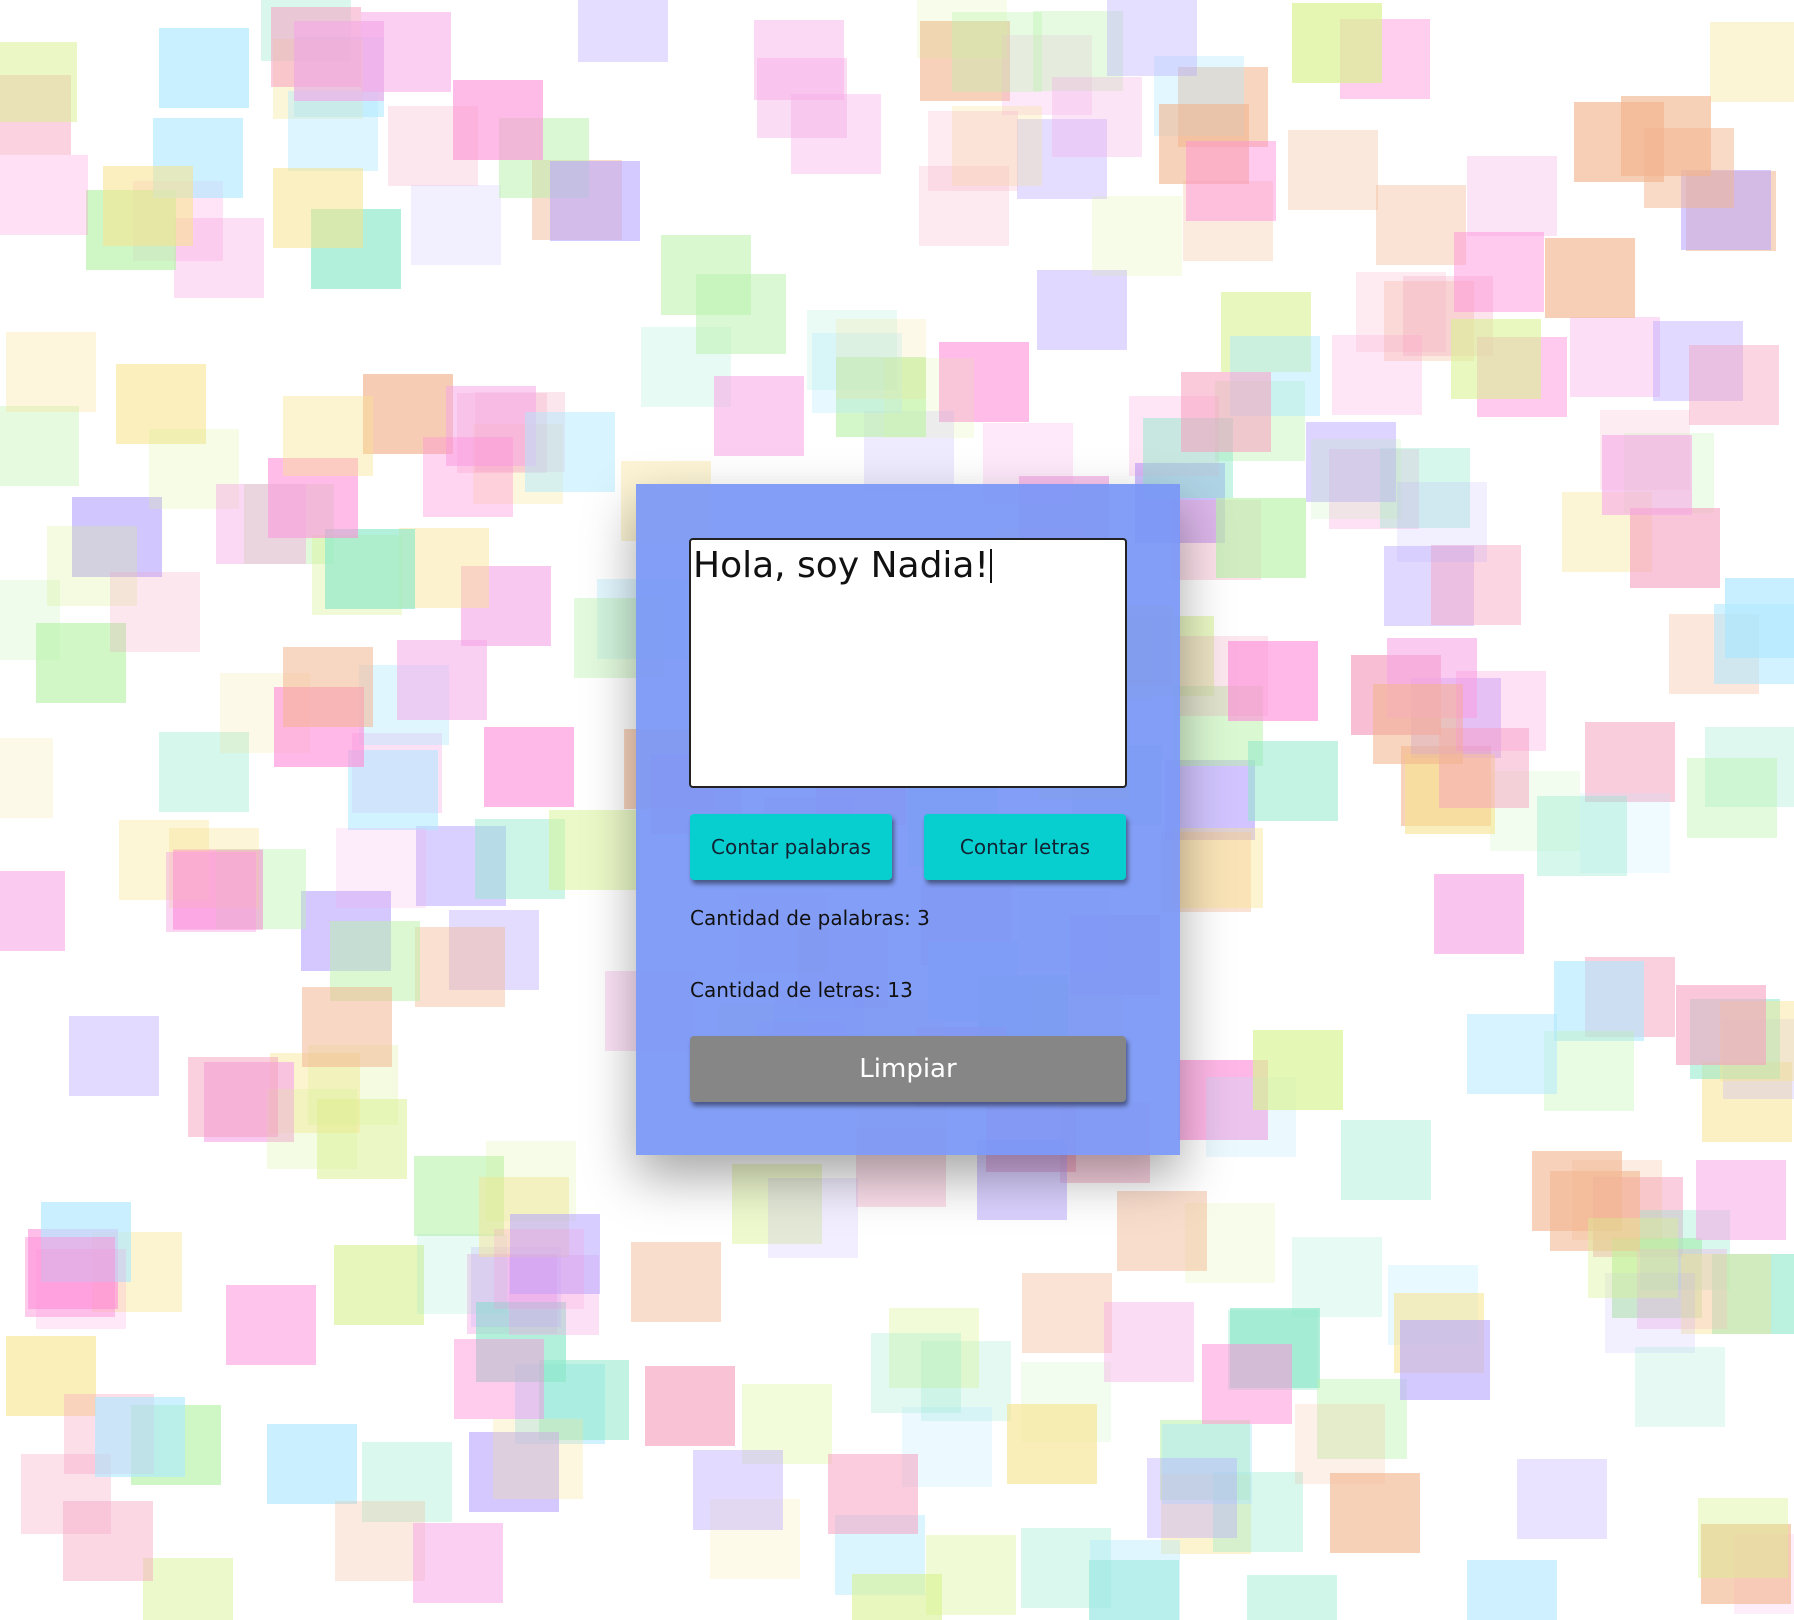  Describe the element at coordinates (810, 918) in the screenshot. I see `word-count-result: Cantidad de palabras: 3` at that location.